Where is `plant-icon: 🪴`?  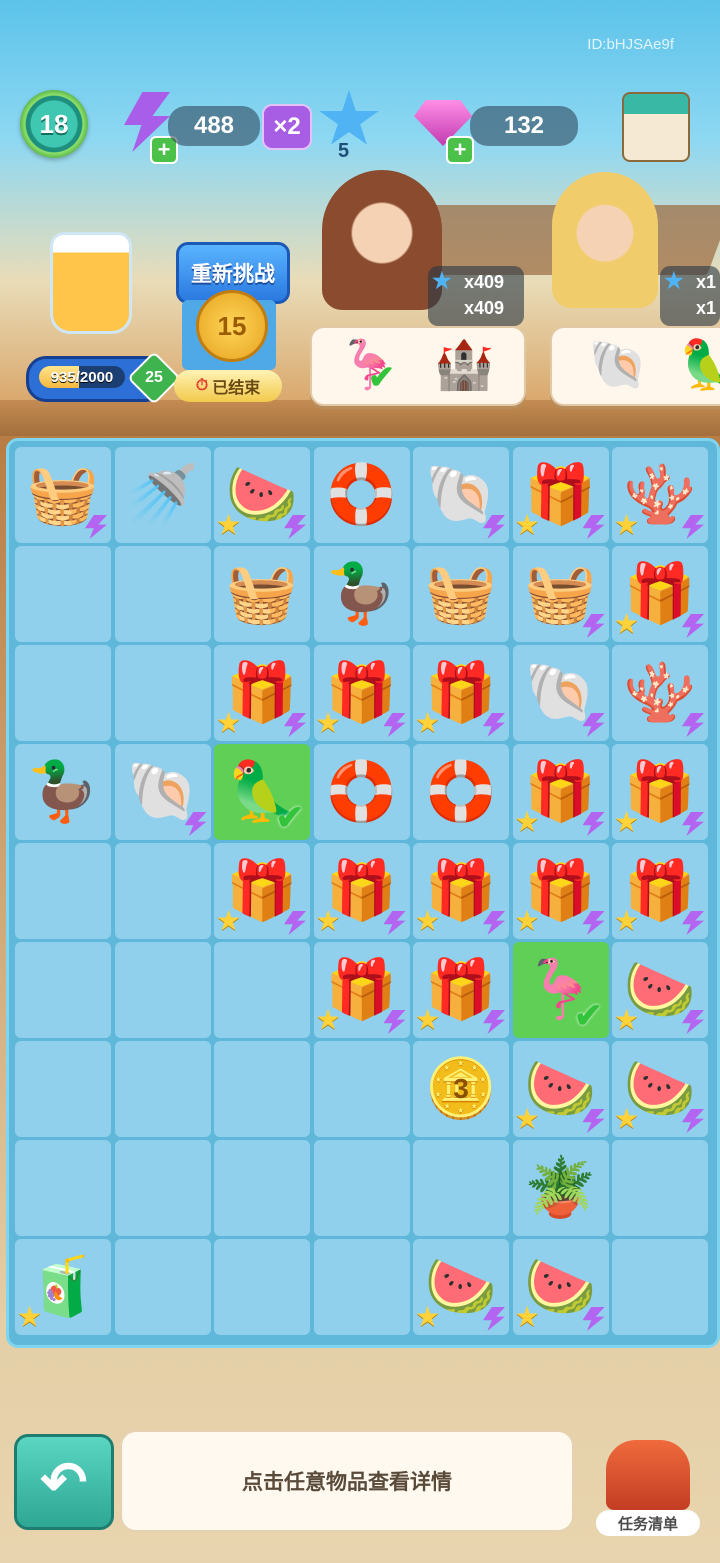
plant-icon: 🪴 is located at coordinates (560, 1187).